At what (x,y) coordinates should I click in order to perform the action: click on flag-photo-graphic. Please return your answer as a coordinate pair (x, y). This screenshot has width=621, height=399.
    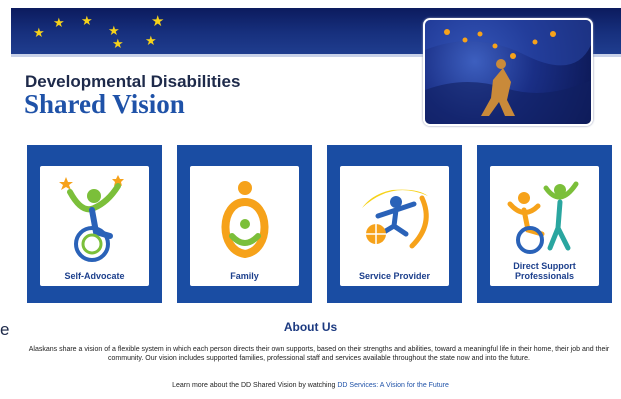
    Looking at the image, I should click on (508, 72).